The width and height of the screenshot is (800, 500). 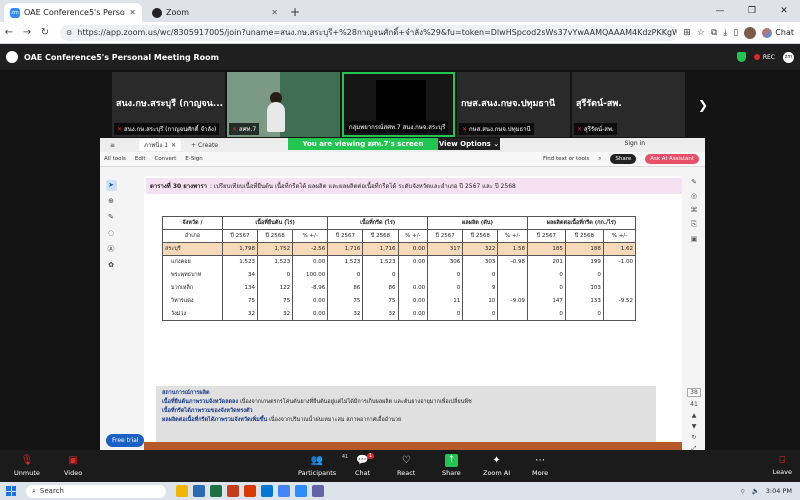 What do you see at coordinates (566, 159) in the screenshot?
I see `find-text-field: Find text or tools` at bounding box center [566, 159].